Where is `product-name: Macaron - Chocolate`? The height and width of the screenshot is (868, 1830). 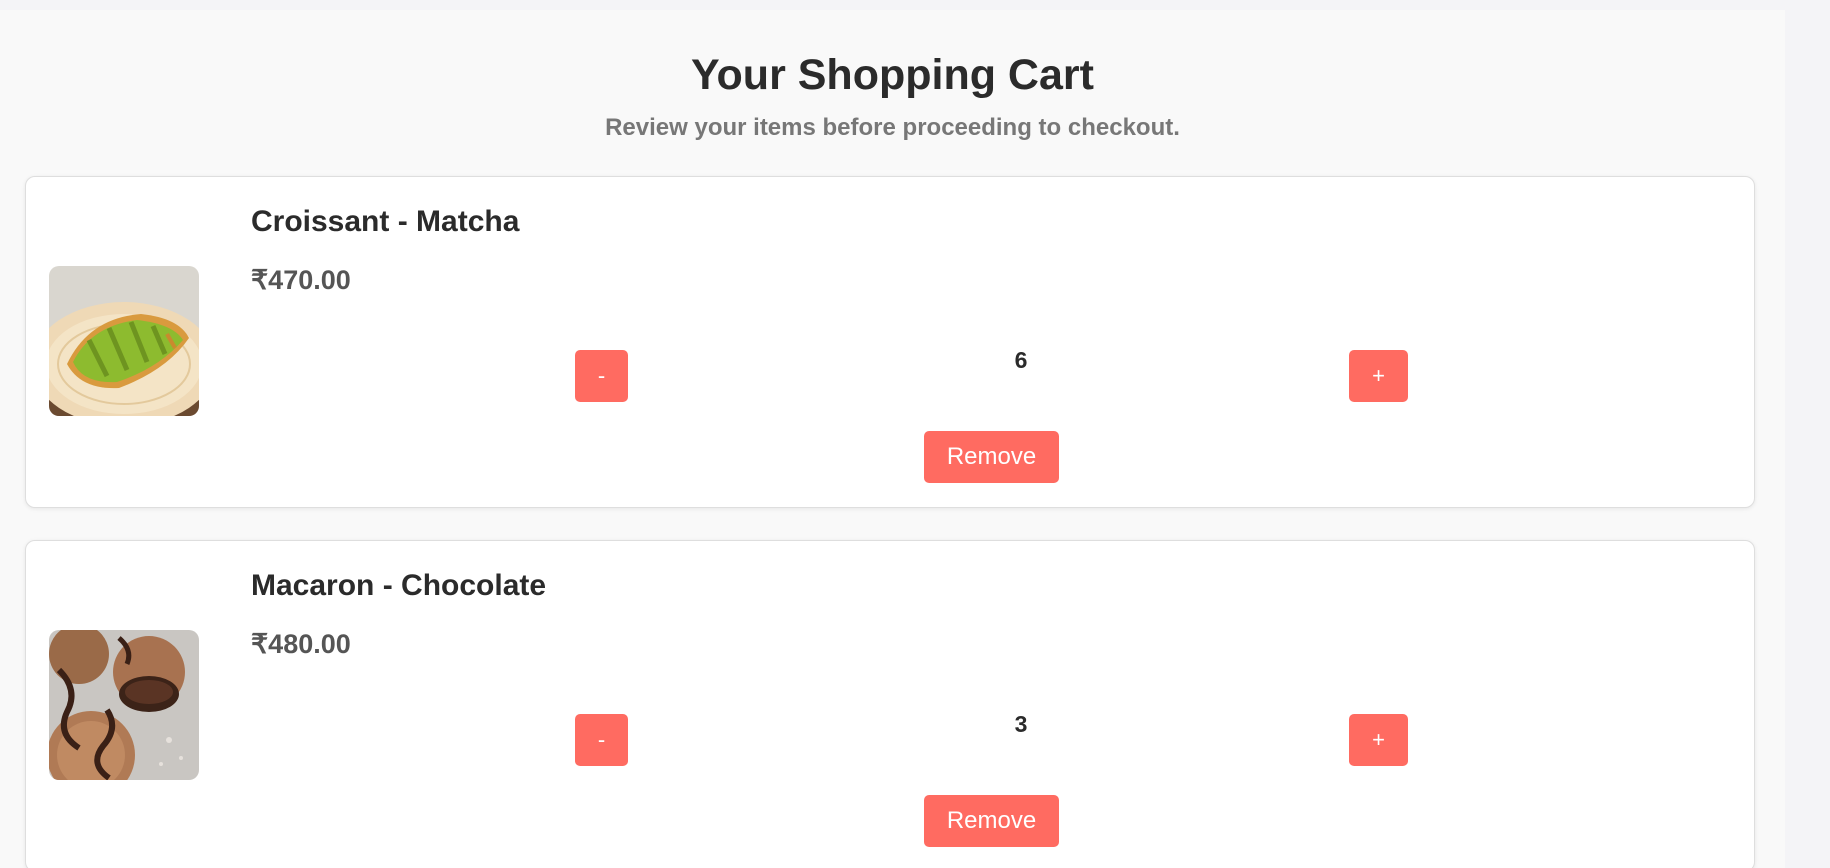
product-name: Macaron - Chocolate is located at coordinates (399, 585).